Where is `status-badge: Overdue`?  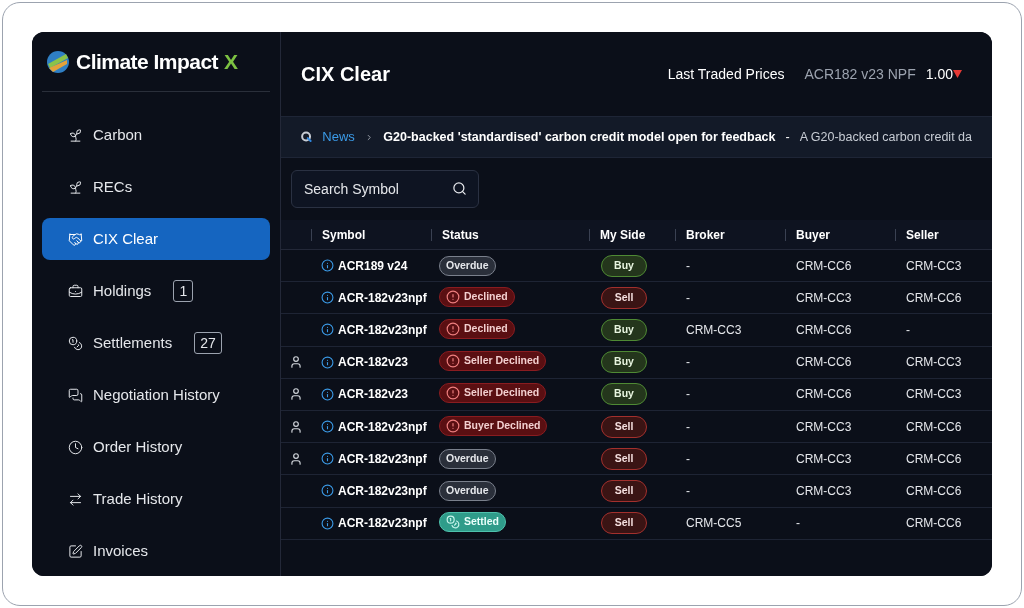 status-badge: Overdue is located at coordinates (467, 458).